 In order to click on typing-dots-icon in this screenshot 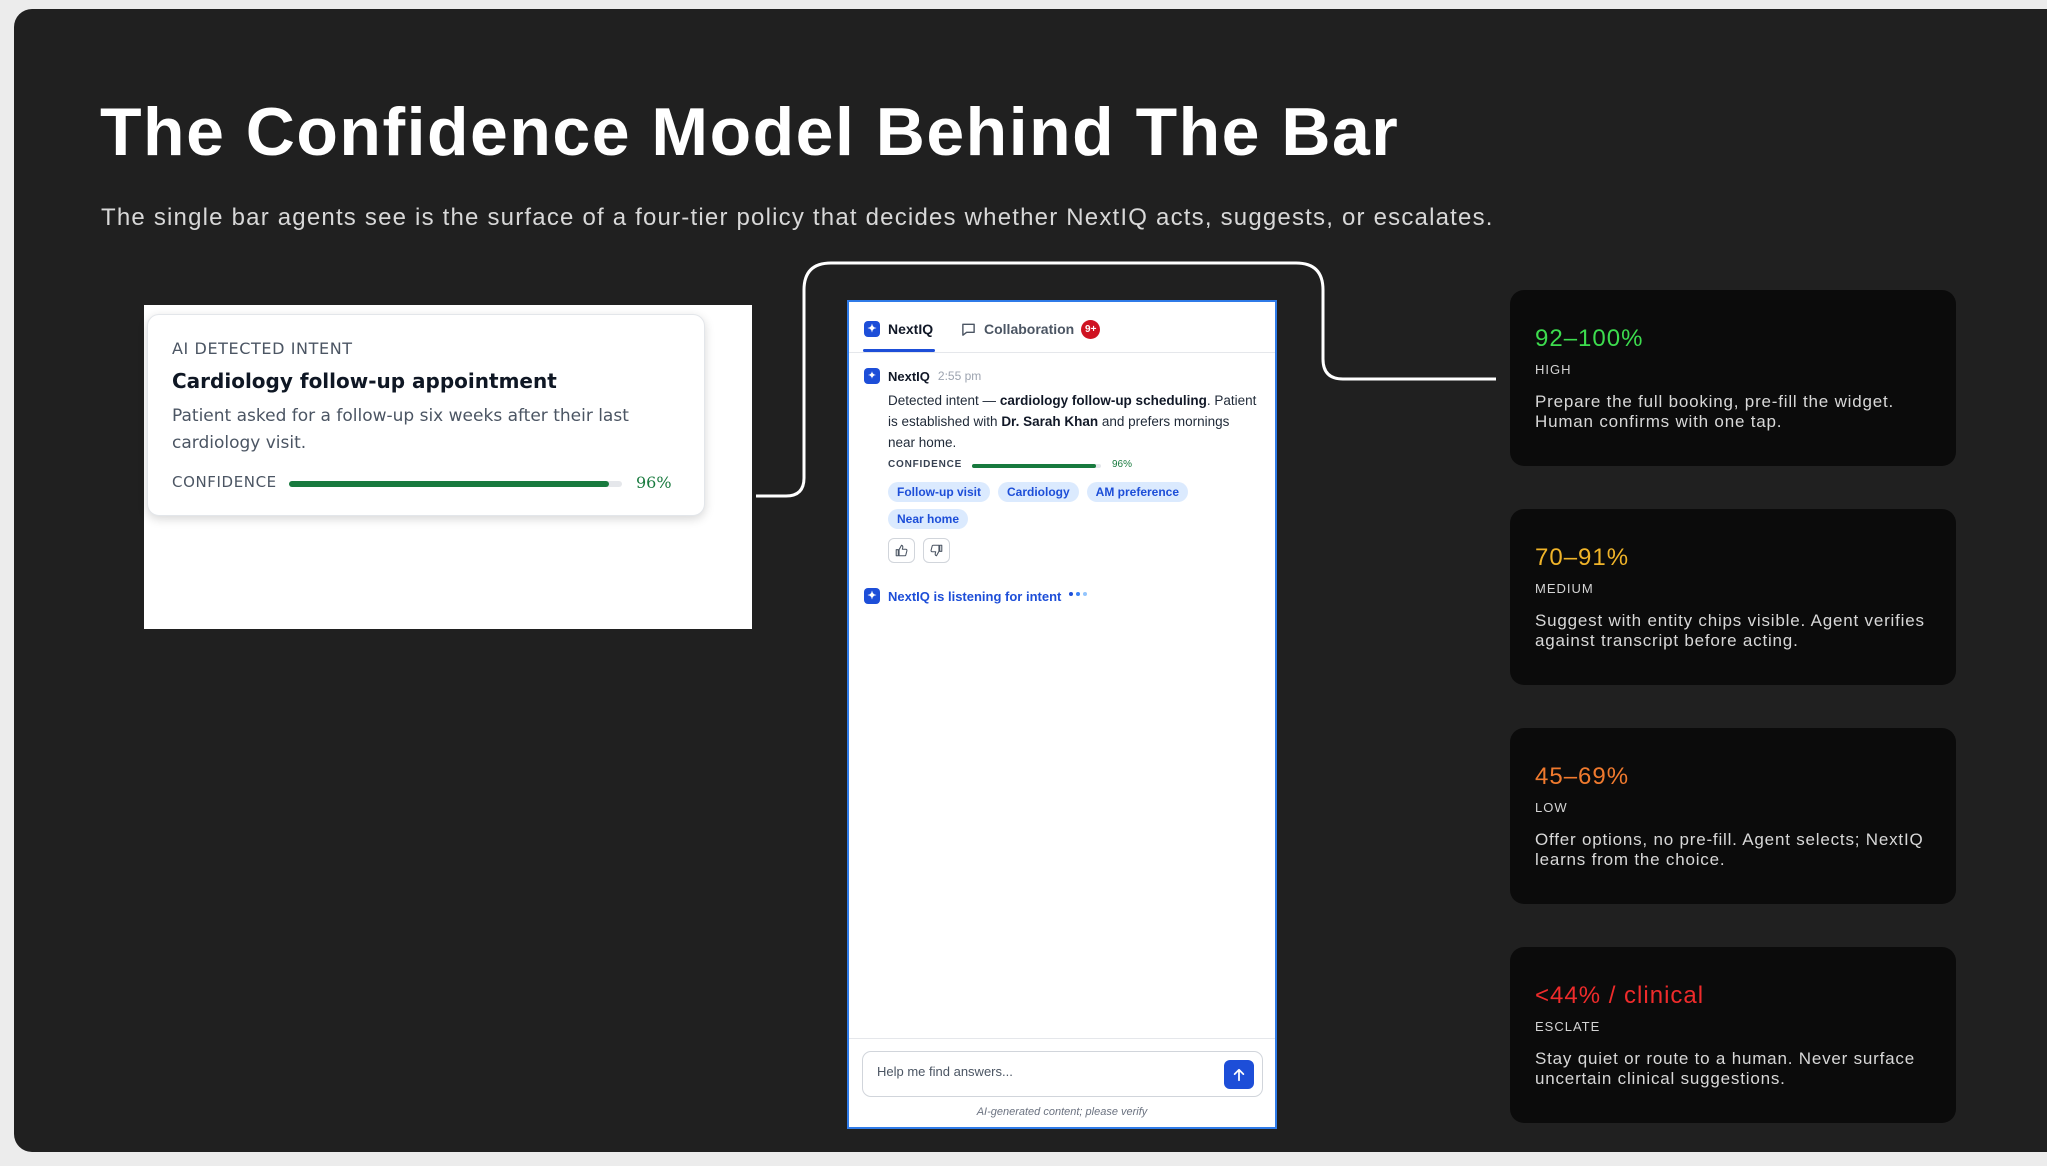, I will do `click(1078, 594)`.